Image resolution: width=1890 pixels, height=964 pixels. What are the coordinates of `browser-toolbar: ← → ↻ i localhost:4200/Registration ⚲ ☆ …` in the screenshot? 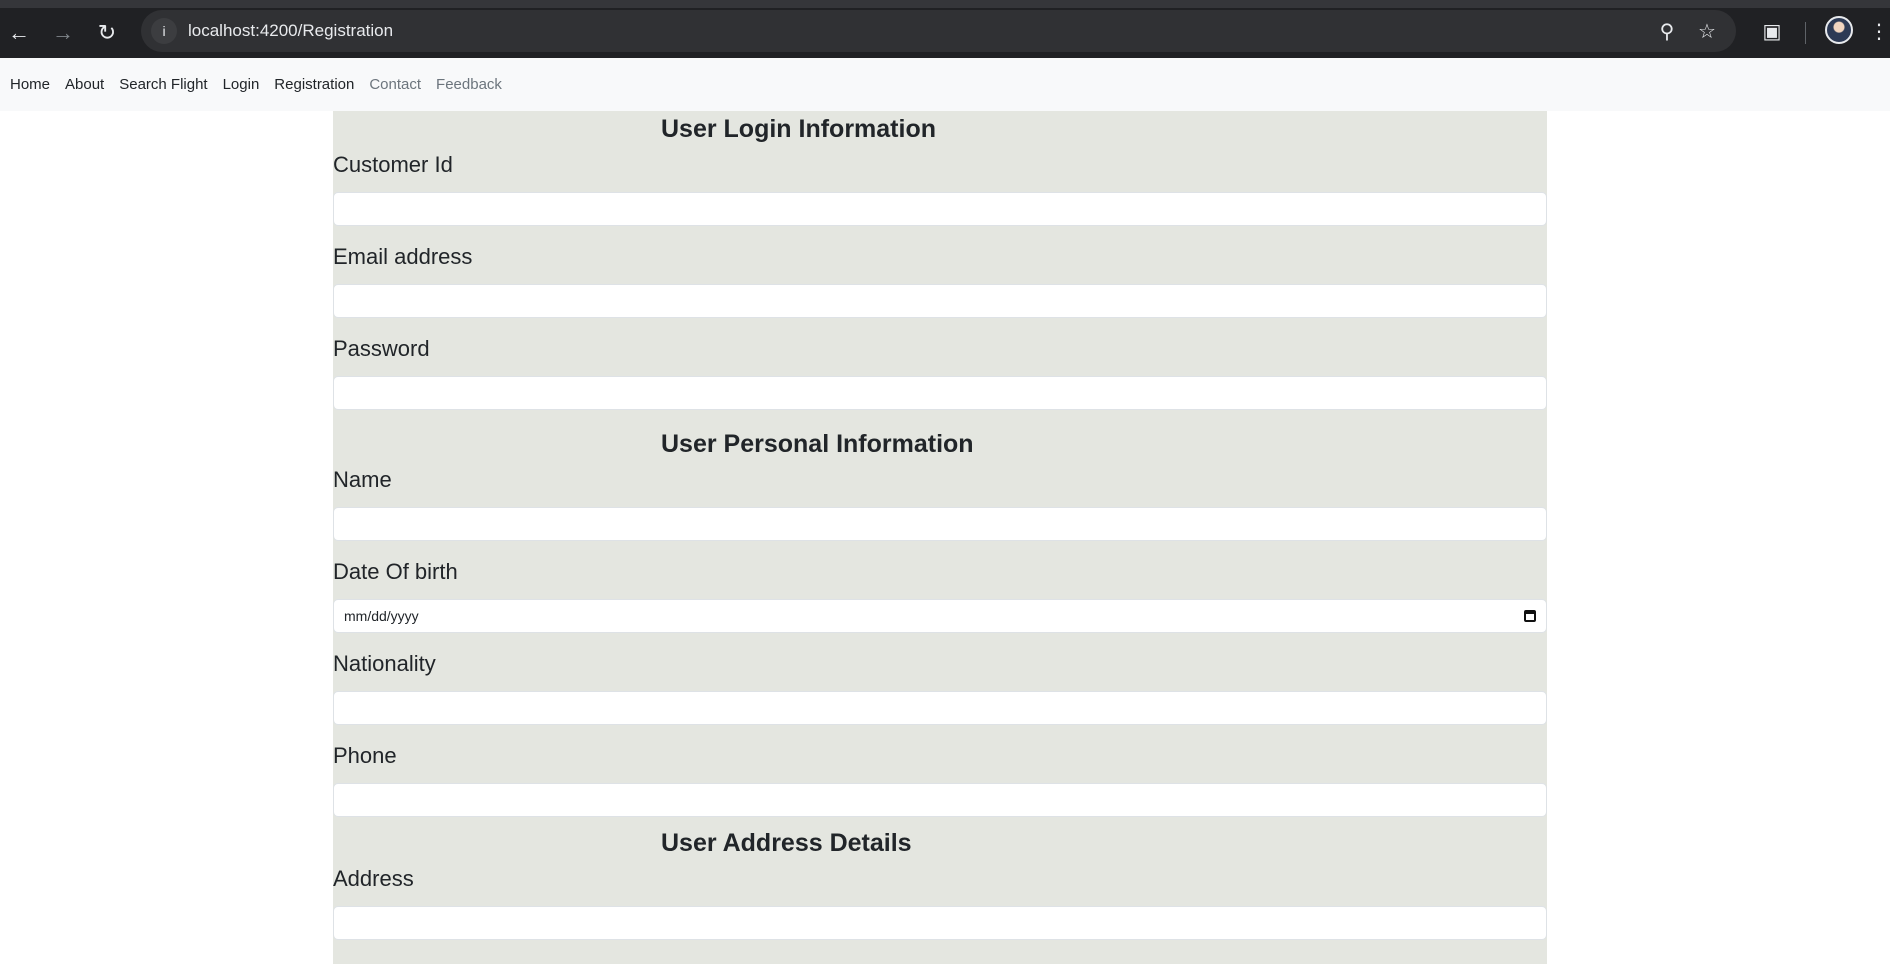 It's located at (945, 29).